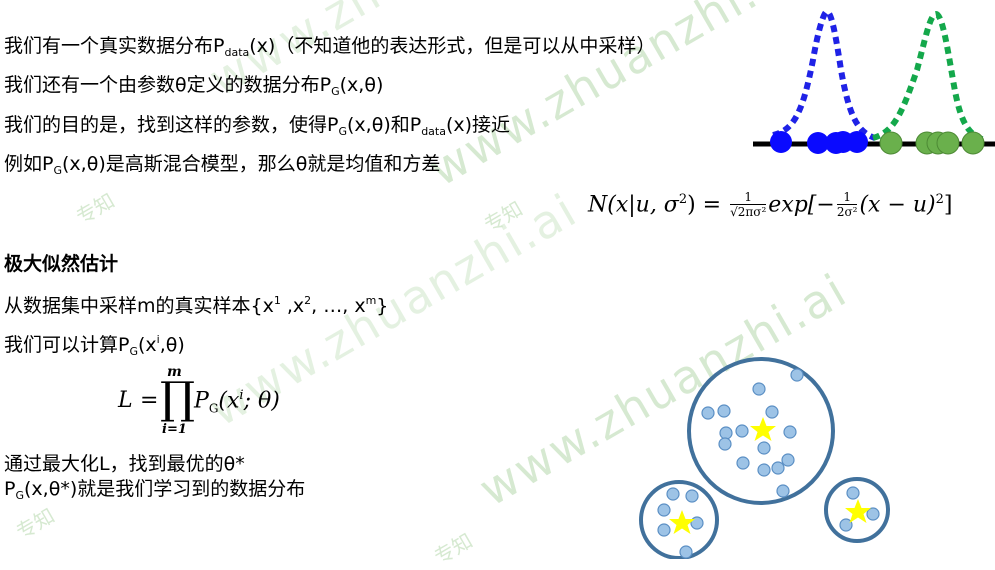  What do you see at coordinates (222, 165) in the screenshot?
I see `text-line-example: 例如PG(x,θ)是高斯混合模型，那么θ就是均值和方差` at bounding box center [222, 165].